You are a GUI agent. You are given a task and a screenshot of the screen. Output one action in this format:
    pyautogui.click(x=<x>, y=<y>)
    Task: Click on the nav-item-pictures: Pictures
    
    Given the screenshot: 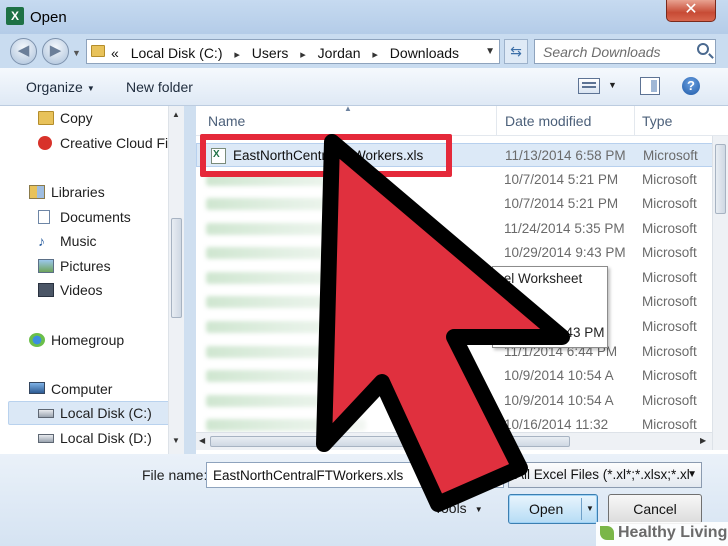 What is the action you would take?
    pyautogui.click(x=74, y=266)
    